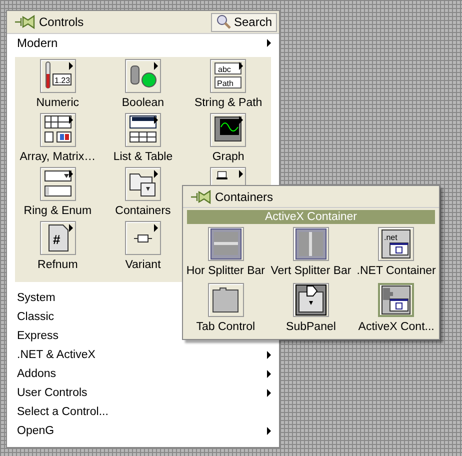 The height and width of the screenshot is (456, 462). What do you see at coordinates (244, 197) in the screenshot?
I see `submenu-title: Containers` at bounding box center [244, 197].